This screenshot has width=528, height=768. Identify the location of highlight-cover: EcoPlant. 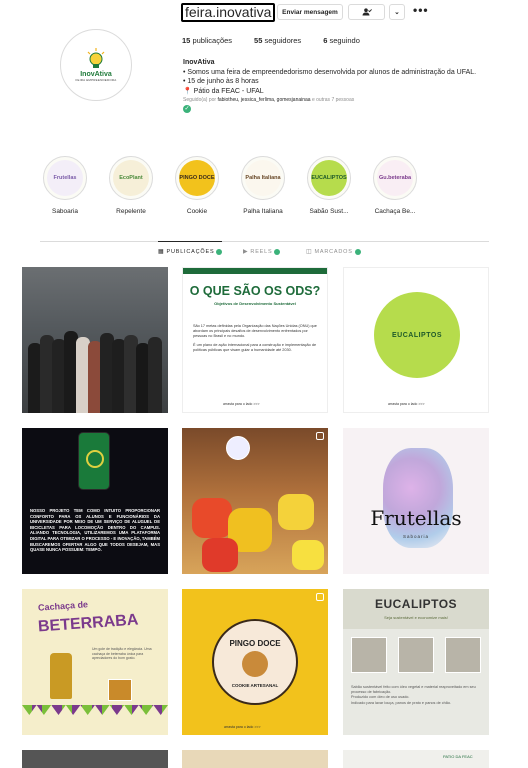
(131, 178).